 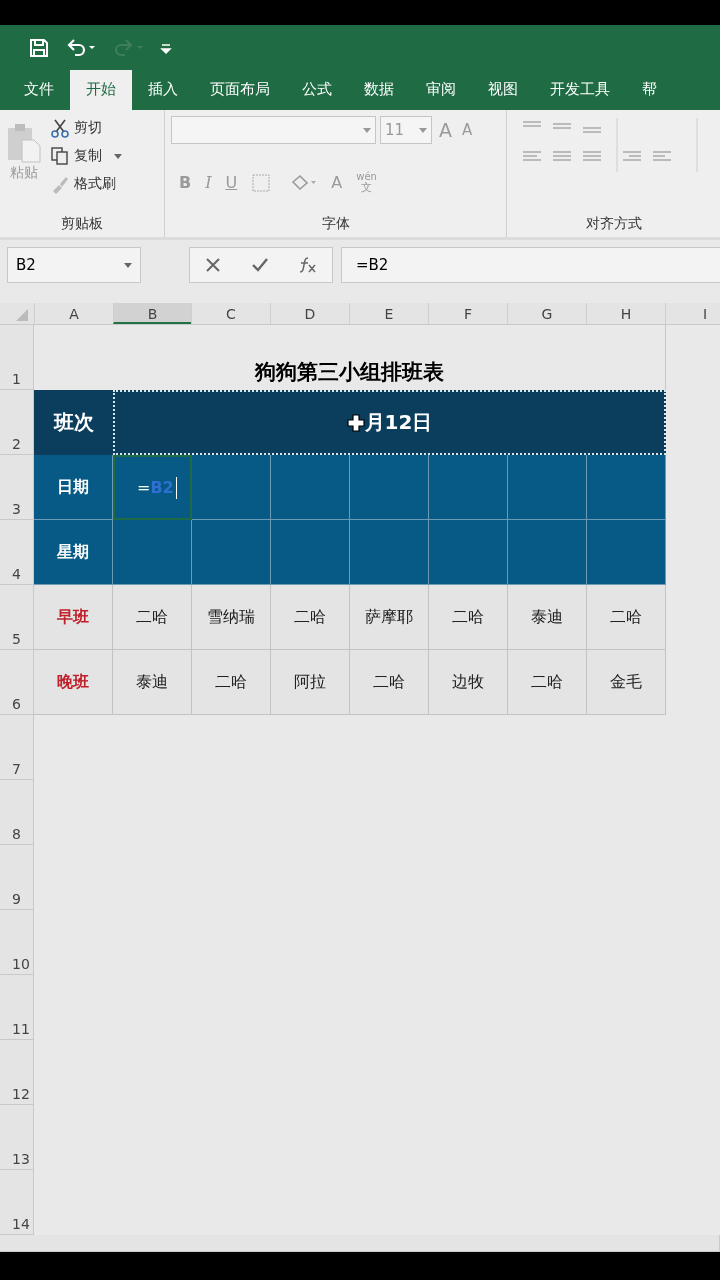 I want to click on row-header: 12, so click(x=17, y=1072).